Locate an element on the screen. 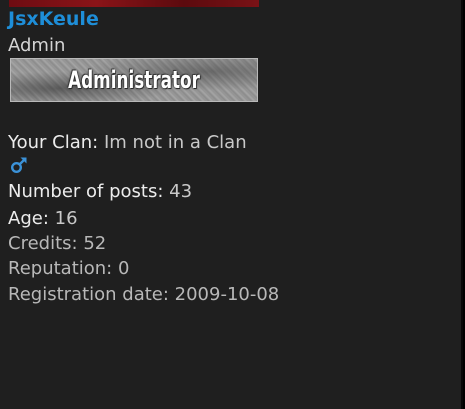  age-value: 16 is located at coordinates (66, 218).